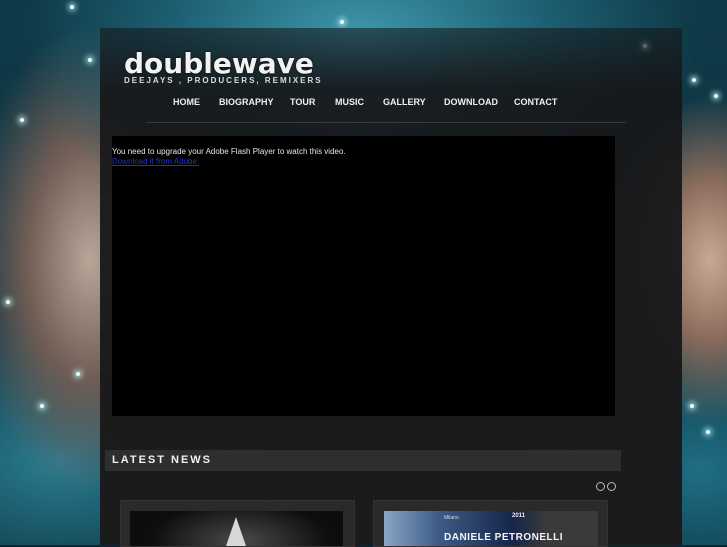 The height and width of the screenshot is (547, 727). I want to click on latest-news-header: LATEST NEWS, so click(363, 460).